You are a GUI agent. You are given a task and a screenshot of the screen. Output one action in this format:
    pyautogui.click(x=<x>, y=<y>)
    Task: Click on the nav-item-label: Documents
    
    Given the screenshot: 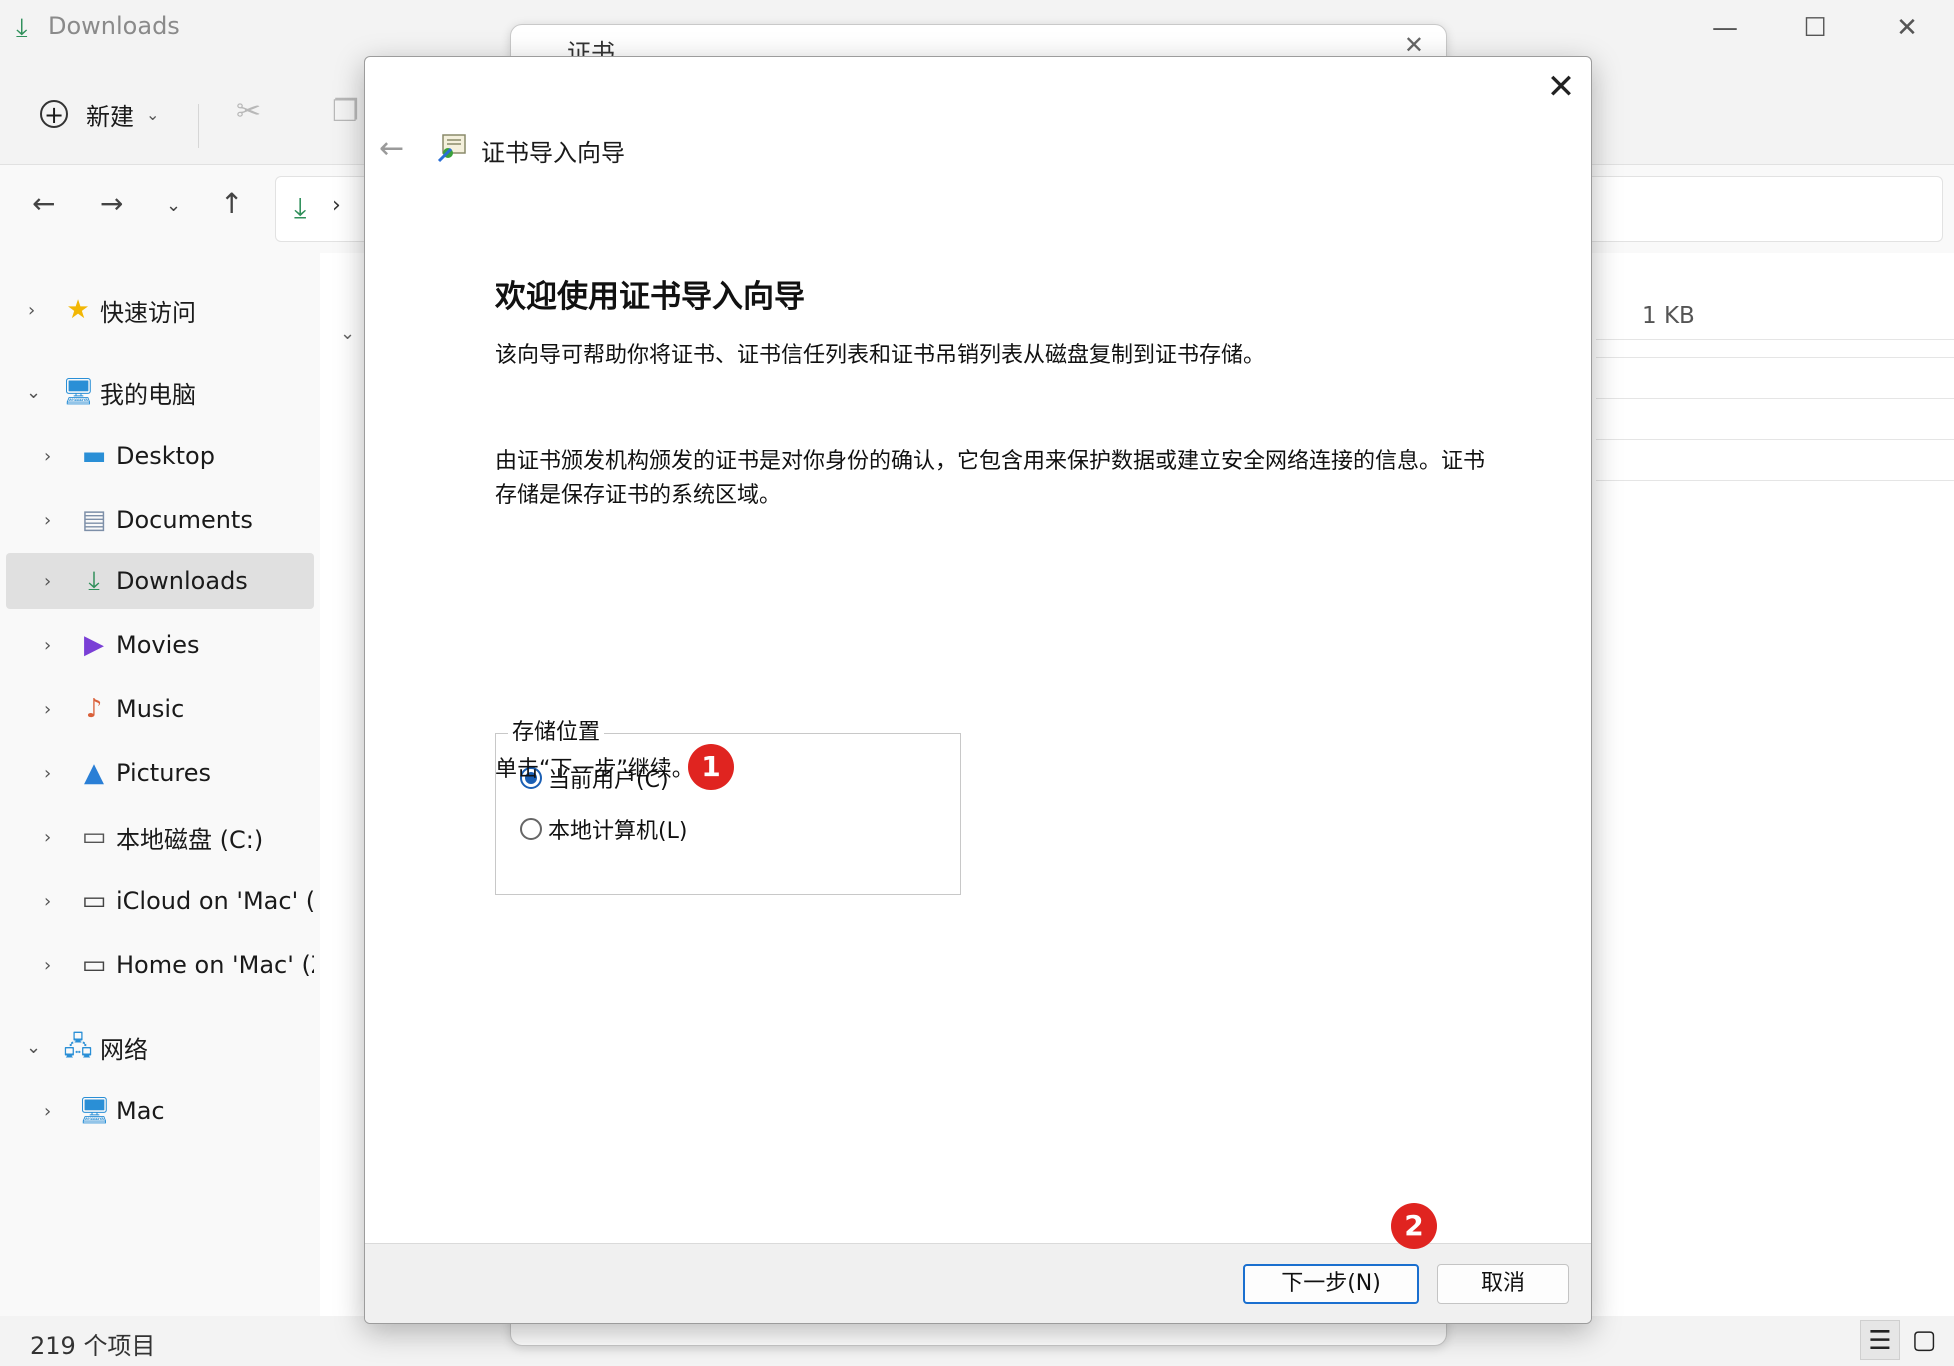 What is the action you would take?
    pyautogui.click(x=184, y=520)
    